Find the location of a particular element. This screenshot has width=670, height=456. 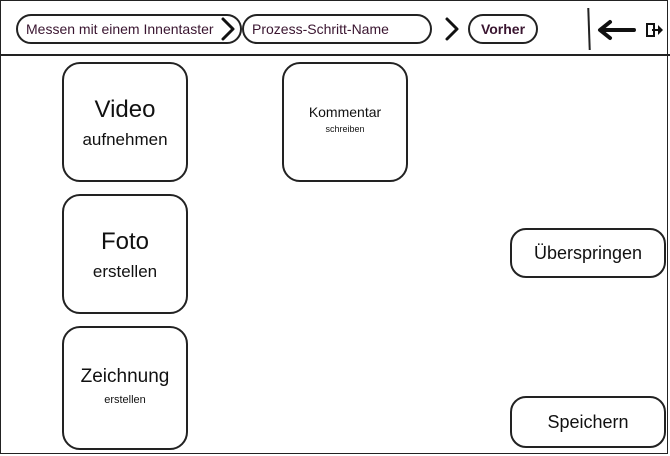

save-button: Speichern is located at coordinates (588, 422).